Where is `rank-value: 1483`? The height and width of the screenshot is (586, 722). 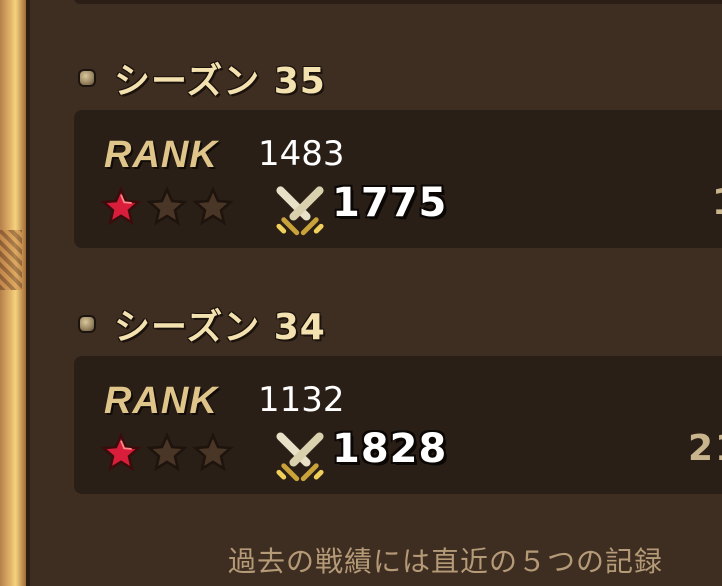 rank-value: 1483 is located at coordinates (301, 154).